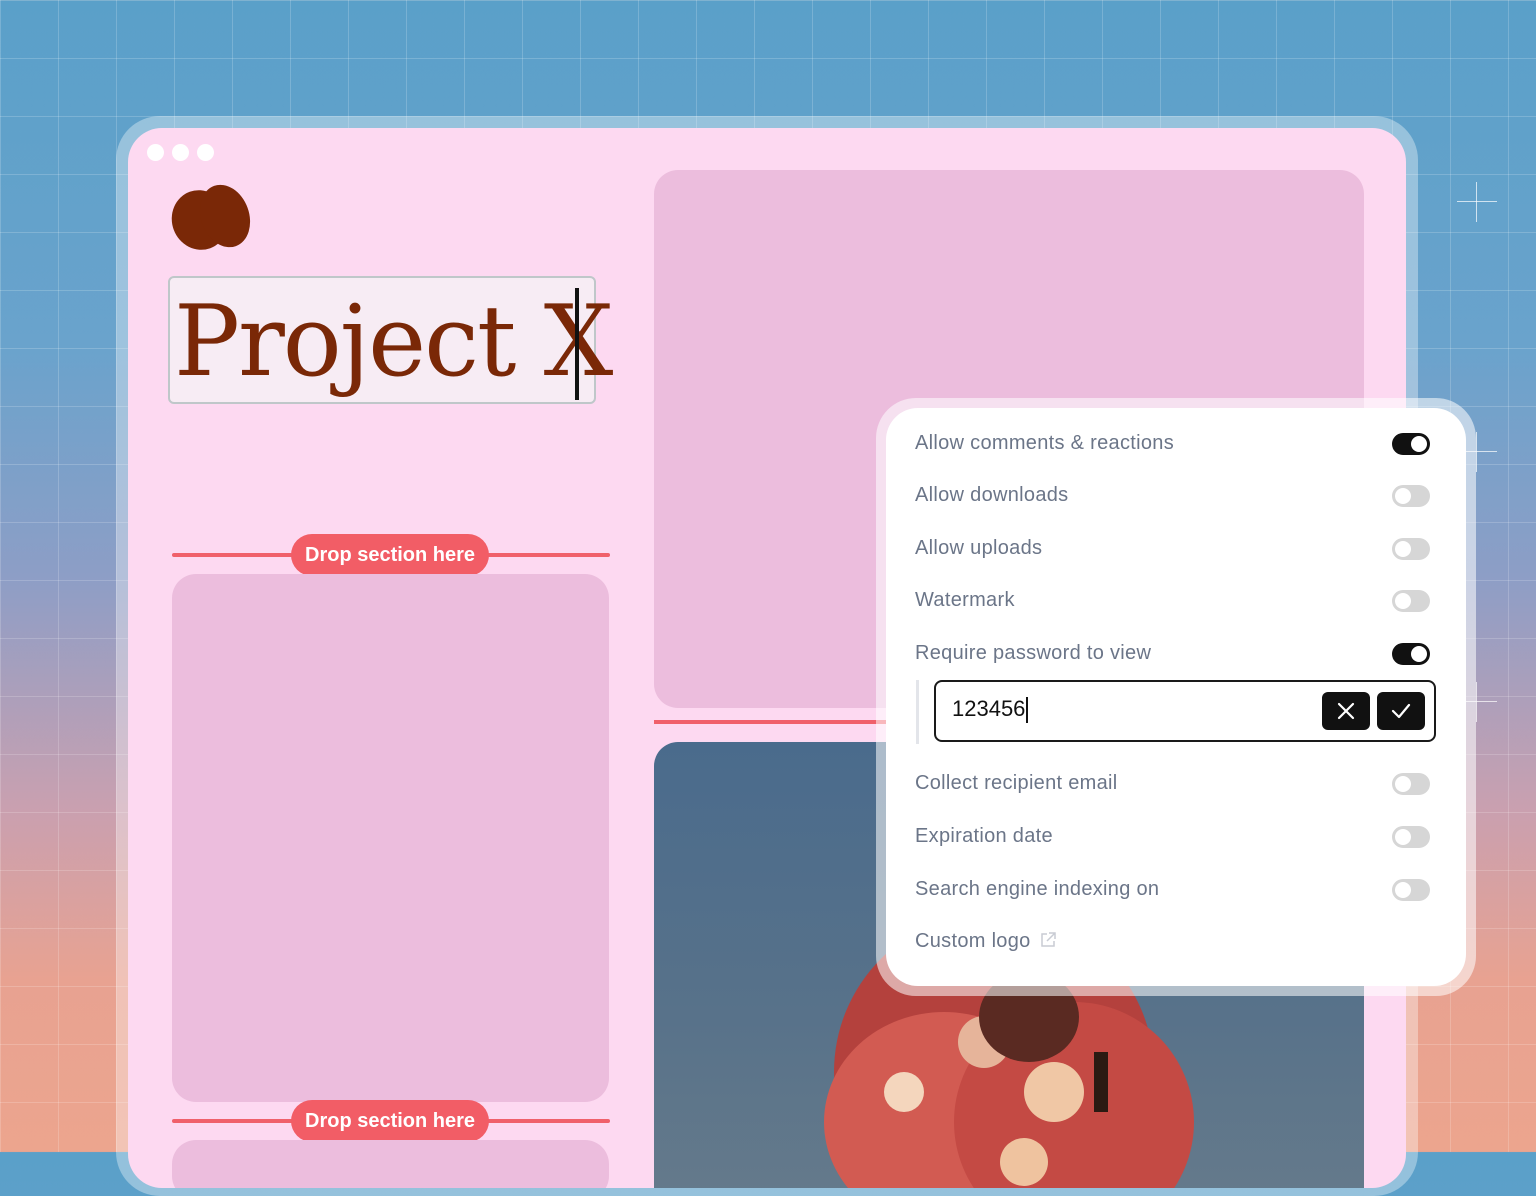 The image size is (1536, 1196). What do you see at coordinates (1172, 784) in the screenshot?
I see `setting-row-email: Collect recipient email` at bounding box center [1172, 784].